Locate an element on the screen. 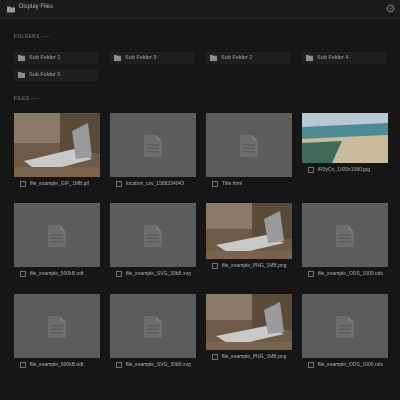 The height and width of the screenshot is (400, 400). folders-section-label: FOLDERS ---- is located at coordinates (32, 37).